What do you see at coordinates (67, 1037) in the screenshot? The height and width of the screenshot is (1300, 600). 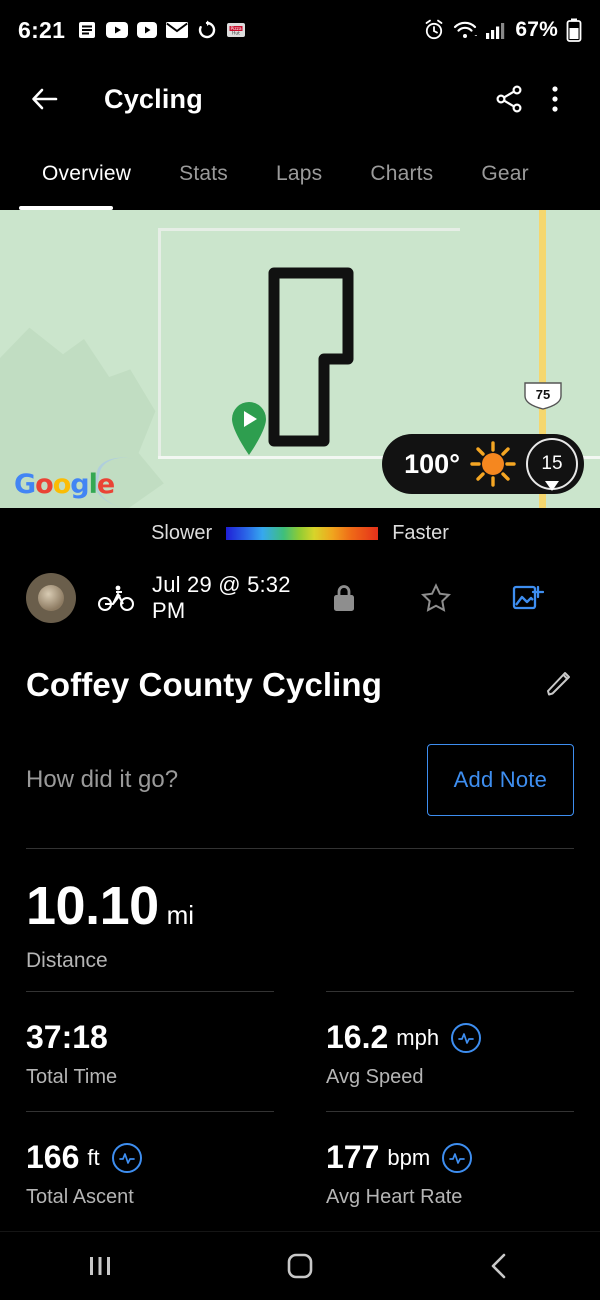 I see `total-time-value: 37:18` at bounding box center [67, 1037].